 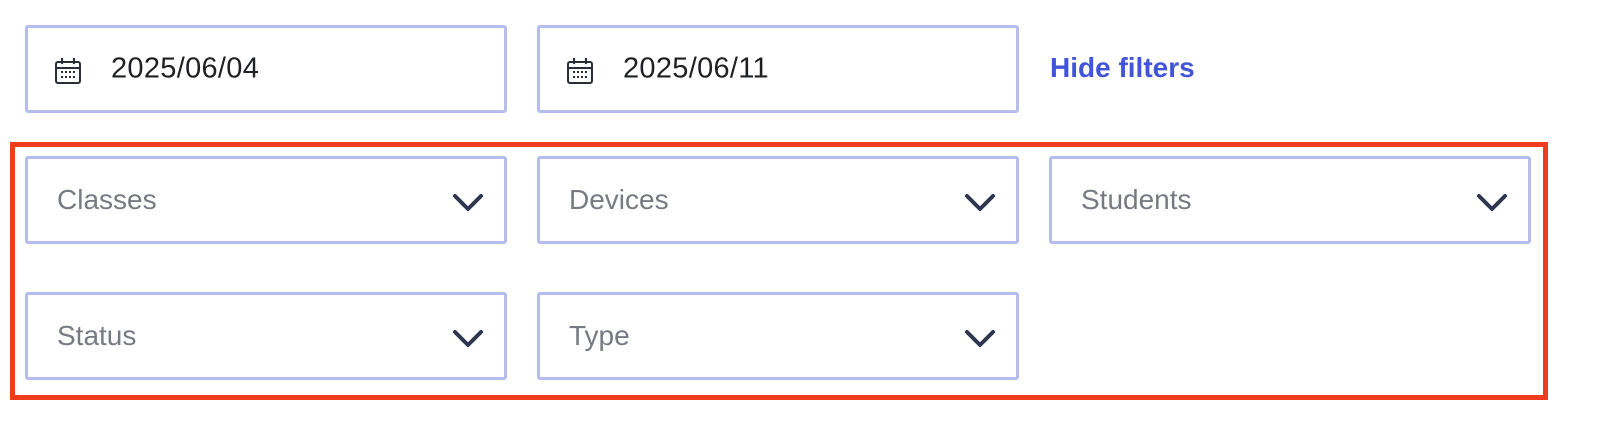 I want to click on end-date-field: 2025/06/11, so click(x=778, y=69).